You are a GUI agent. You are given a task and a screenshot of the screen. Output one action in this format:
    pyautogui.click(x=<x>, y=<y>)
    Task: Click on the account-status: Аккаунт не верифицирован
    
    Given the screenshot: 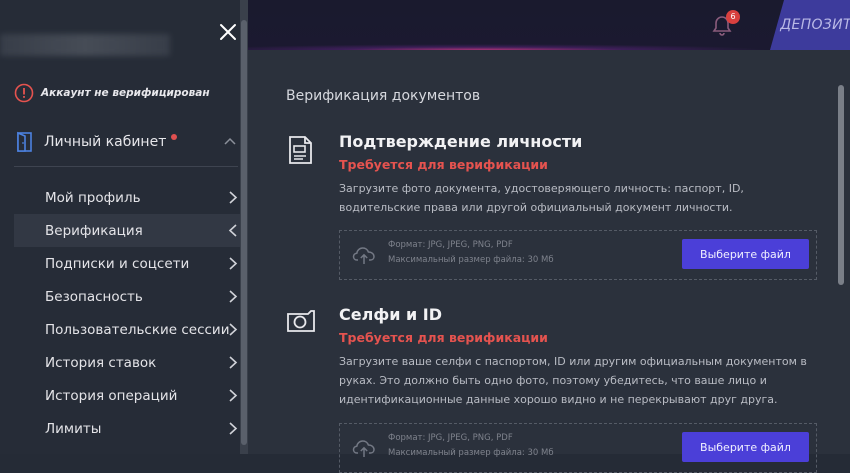 What is the action you would take?
    pyautogui.click(x=112, y=93)
    